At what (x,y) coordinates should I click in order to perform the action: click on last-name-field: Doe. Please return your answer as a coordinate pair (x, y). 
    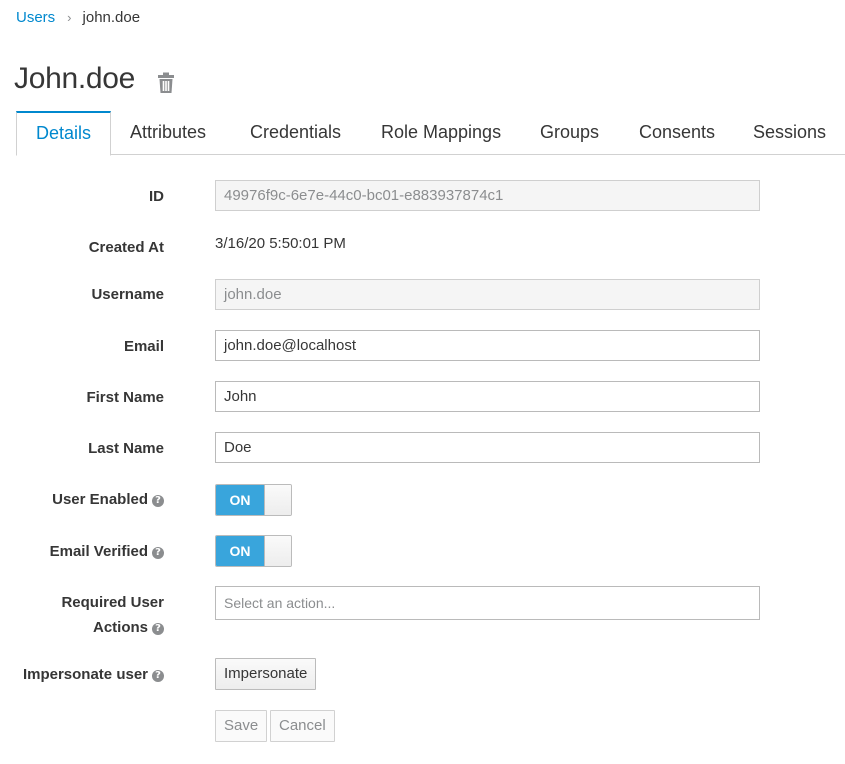
    Looking at the image, I should click on (487, 447).